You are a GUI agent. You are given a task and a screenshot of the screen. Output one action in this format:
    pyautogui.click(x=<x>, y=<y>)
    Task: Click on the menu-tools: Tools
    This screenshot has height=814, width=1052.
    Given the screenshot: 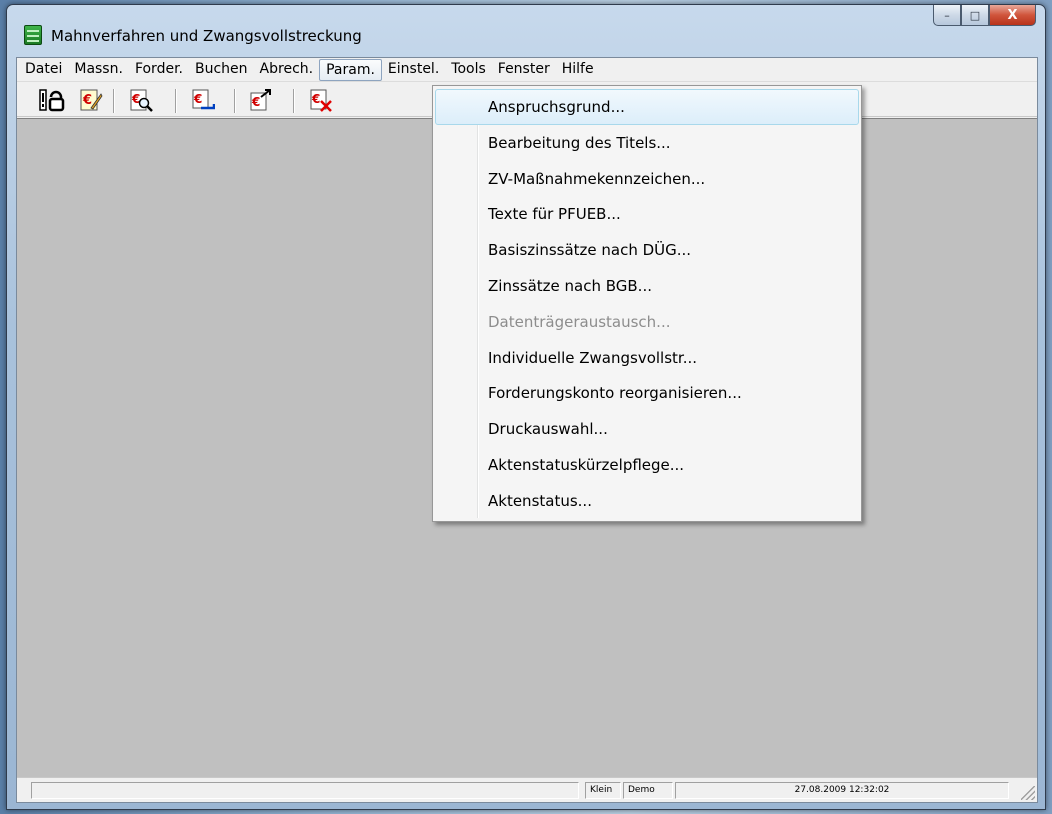 What is the action you would take?
    pyautogui.click(x=468, y=70)
    